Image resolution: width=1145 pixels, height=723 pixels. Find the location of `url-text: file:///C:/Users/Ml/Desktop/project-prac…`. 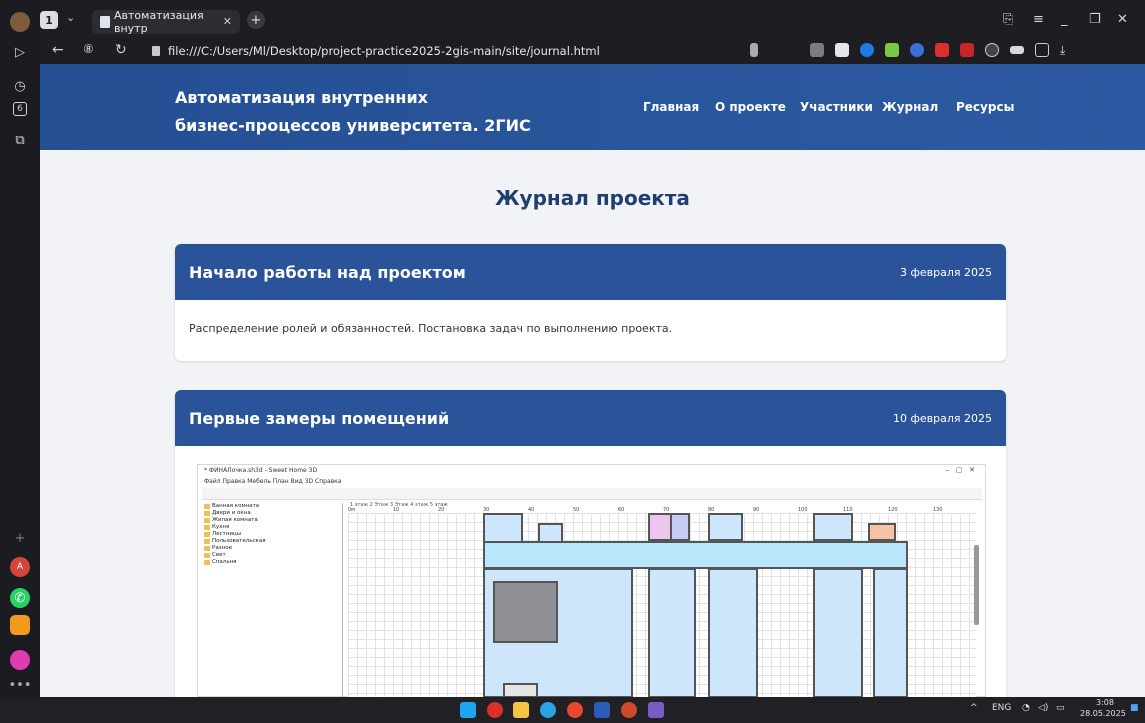

url-text: file:///C:/Users/Ml/Desktop/project-prac… is located at coordinates (384, 51).